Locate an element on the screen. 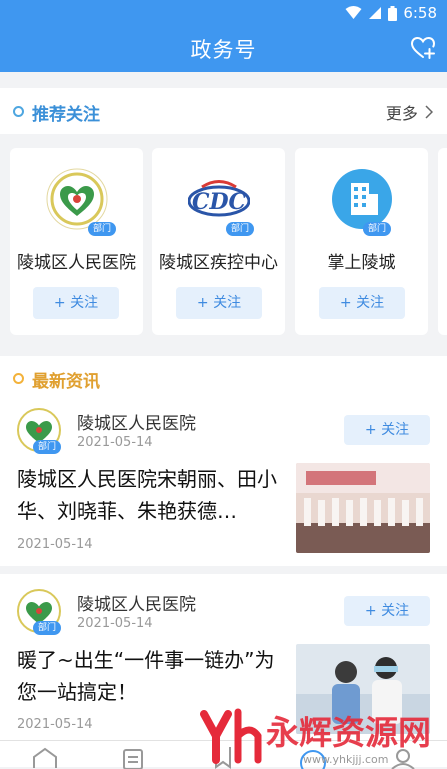  news-headline: 暖了~出生“一件事一链办”为您一站搞定！ is located at coordinates (151, 676).